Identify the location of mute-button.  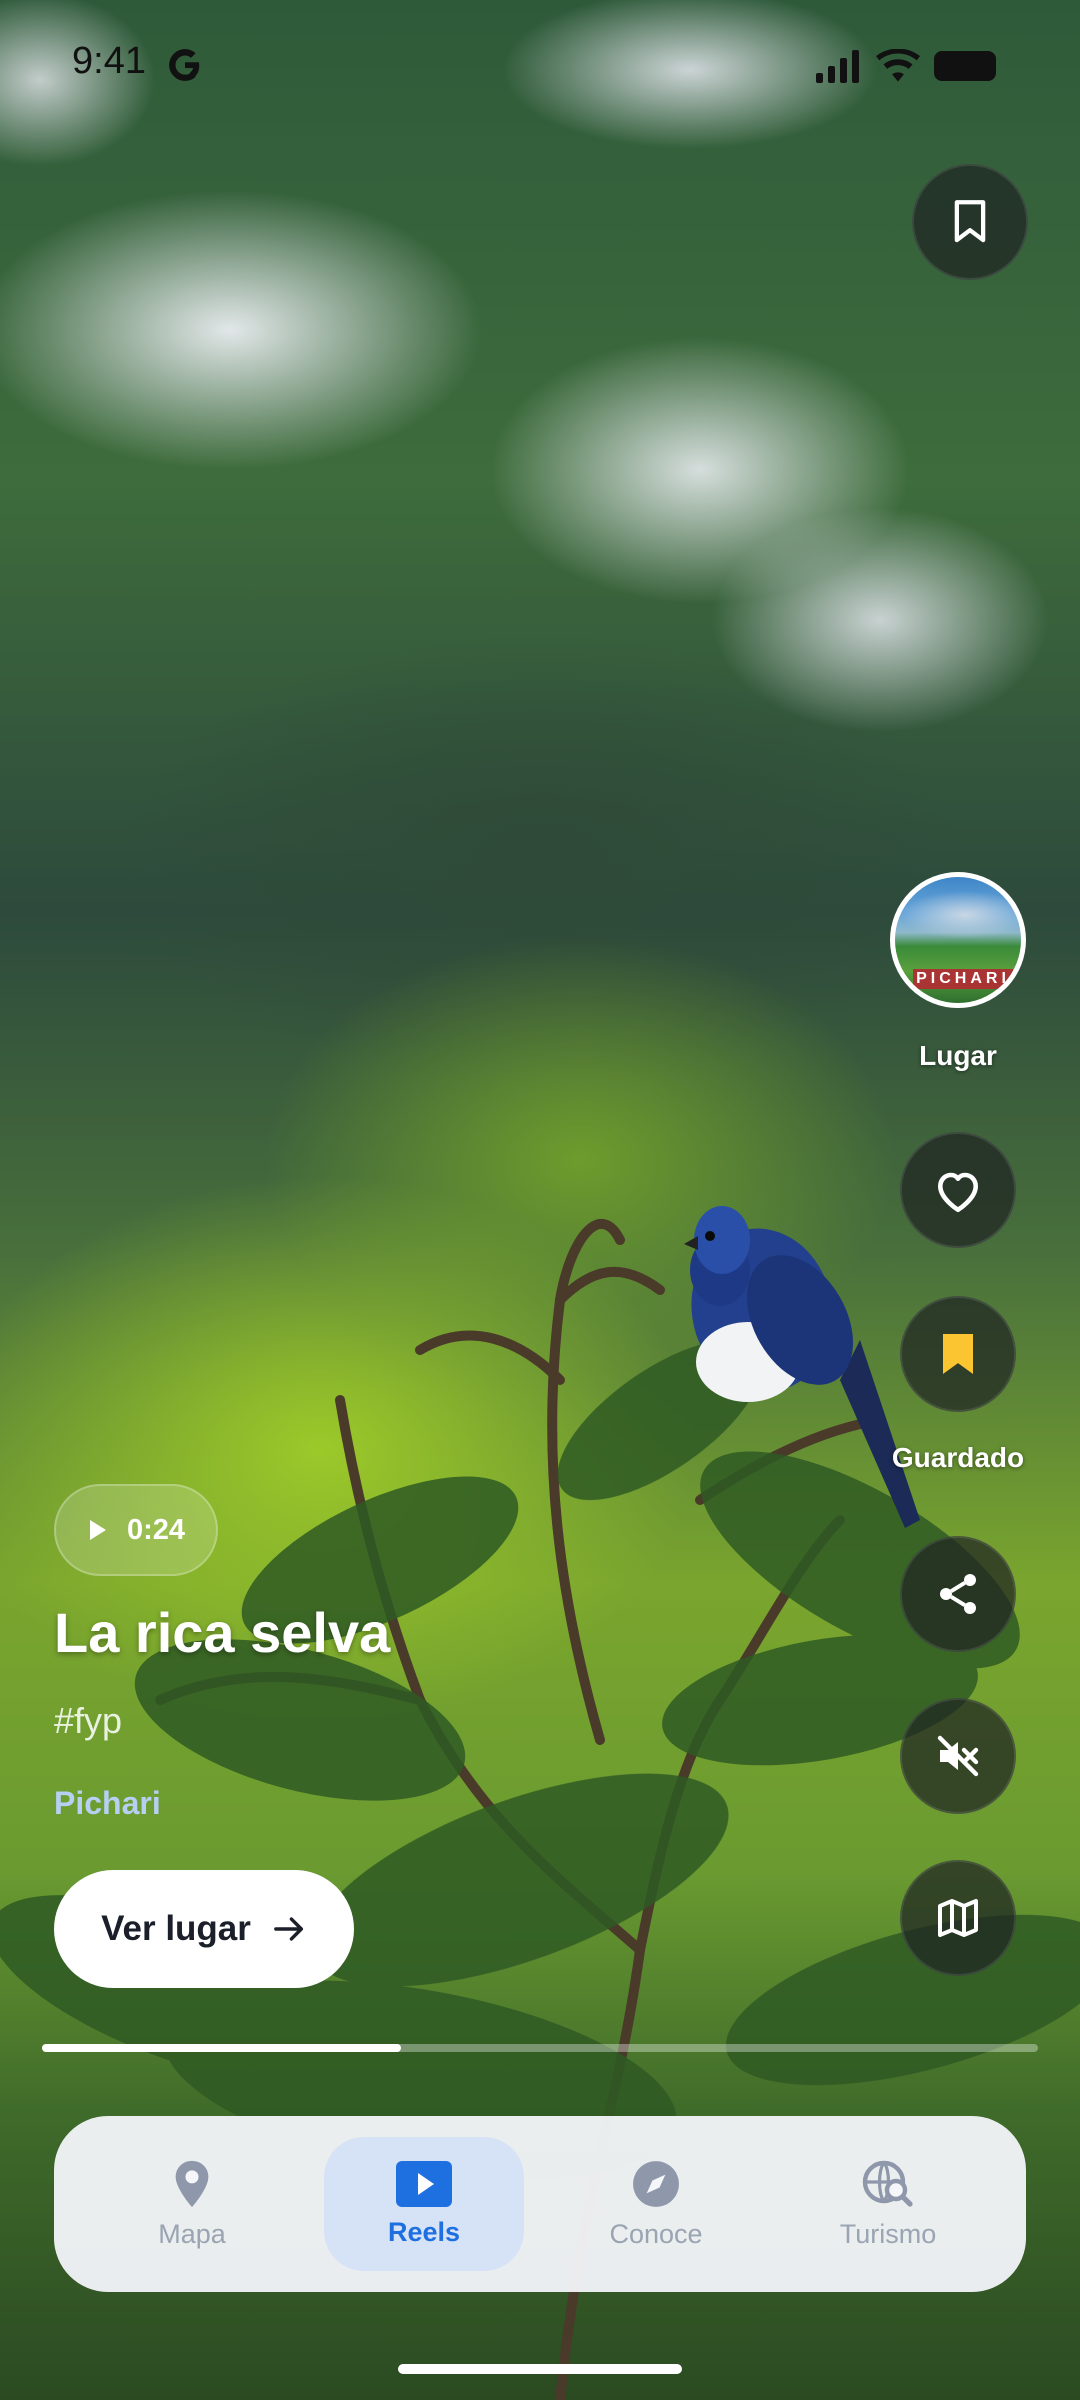
(958, 1756).